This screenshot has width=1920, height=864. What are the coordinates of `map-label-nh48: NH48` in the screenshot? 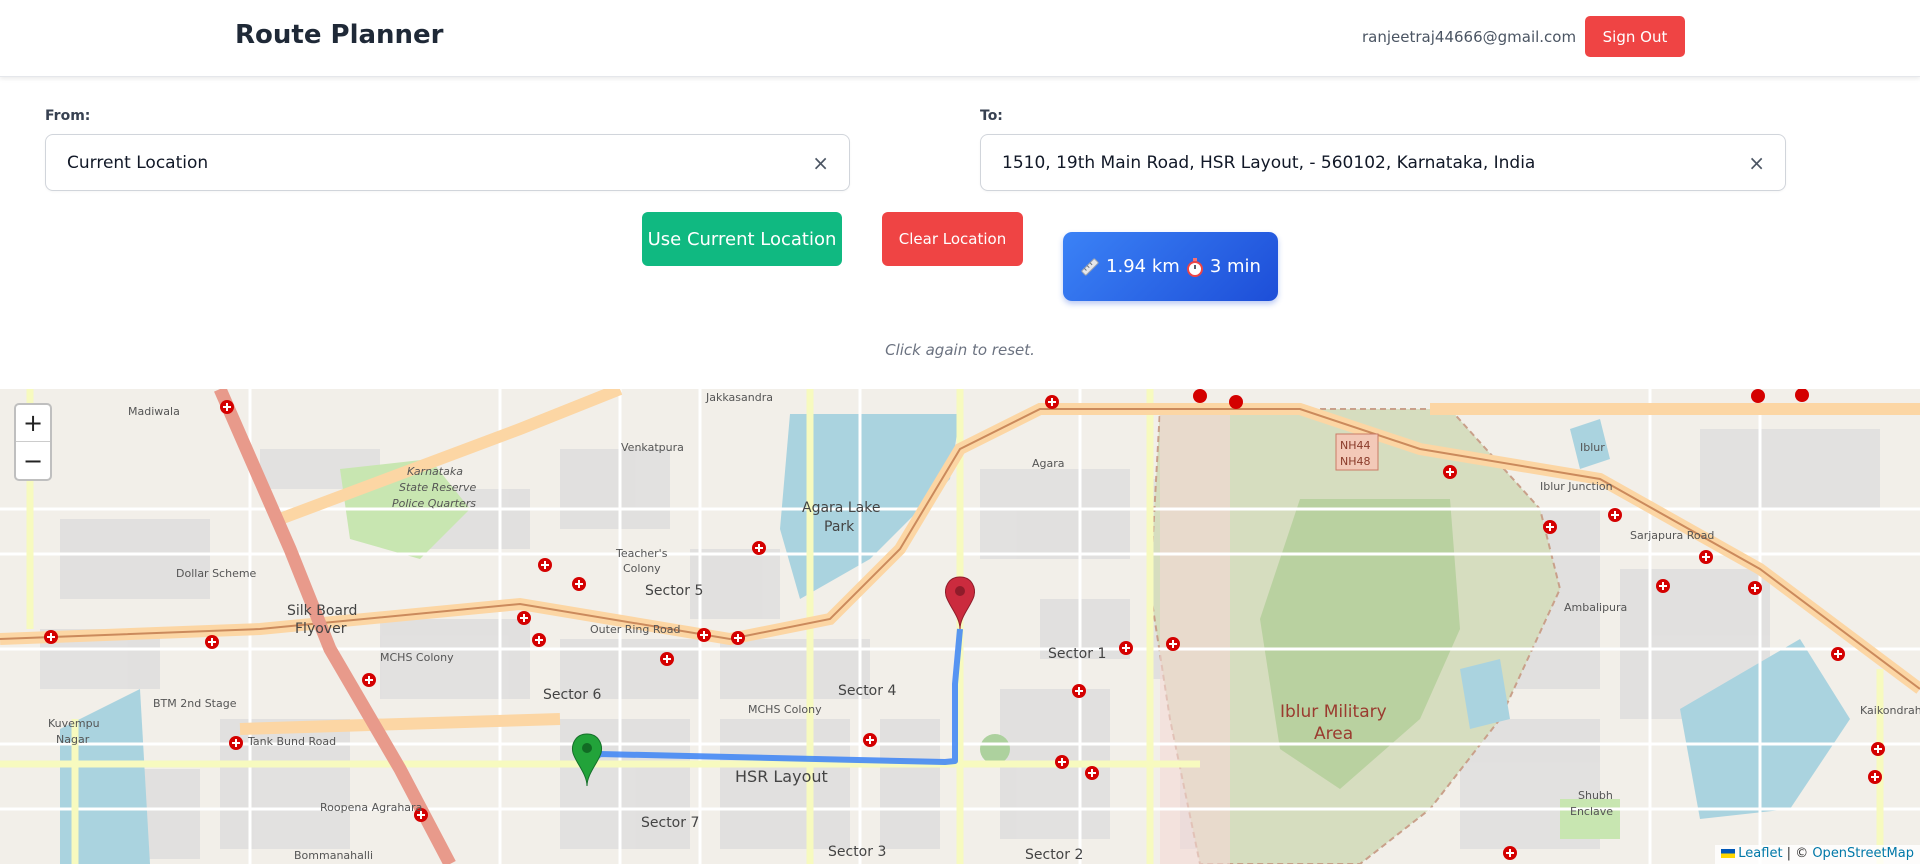 It's located at (1355, 461).